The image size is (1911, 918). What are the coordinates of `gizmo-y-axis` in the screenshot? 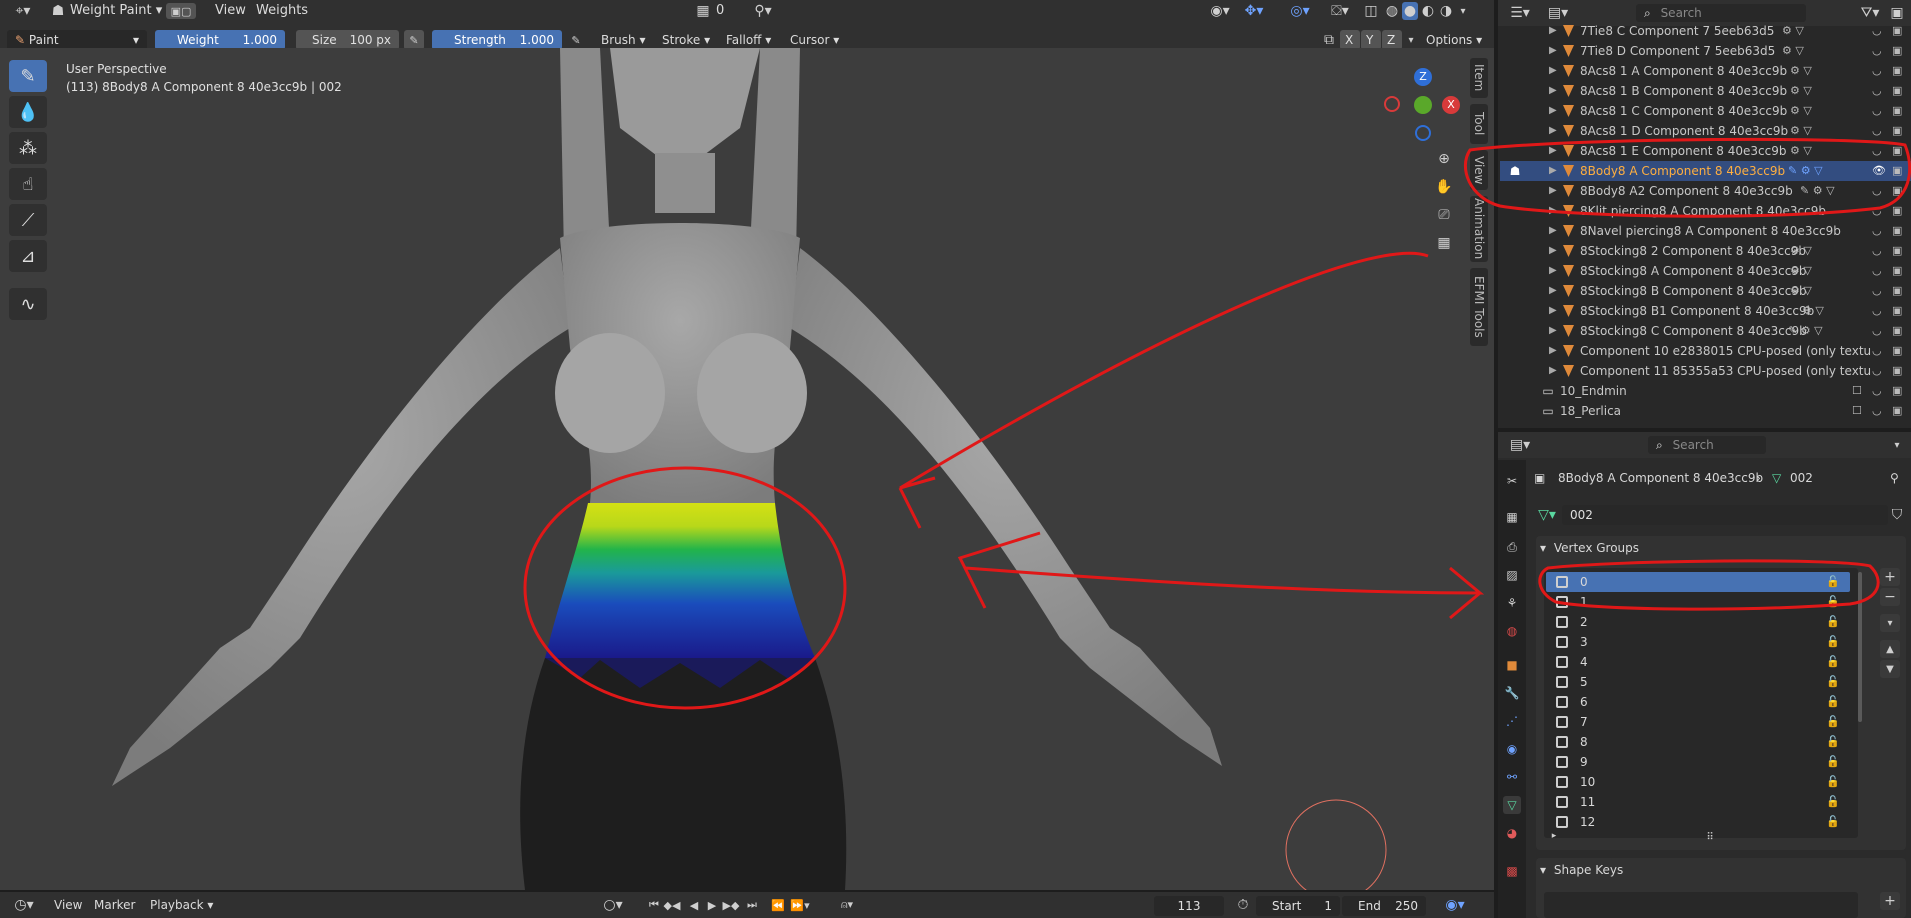 It's located at (1423, 105).